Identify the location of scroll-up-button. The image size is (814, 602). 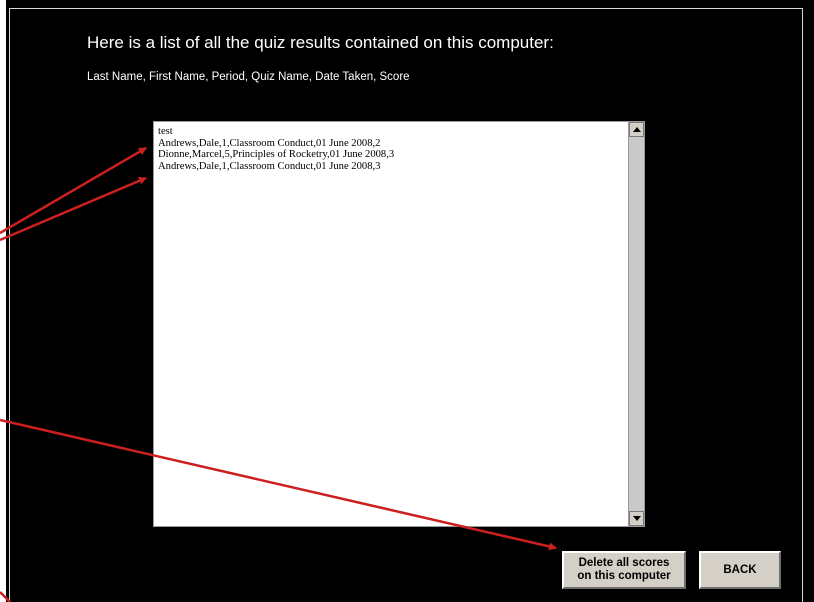
(636, 129).